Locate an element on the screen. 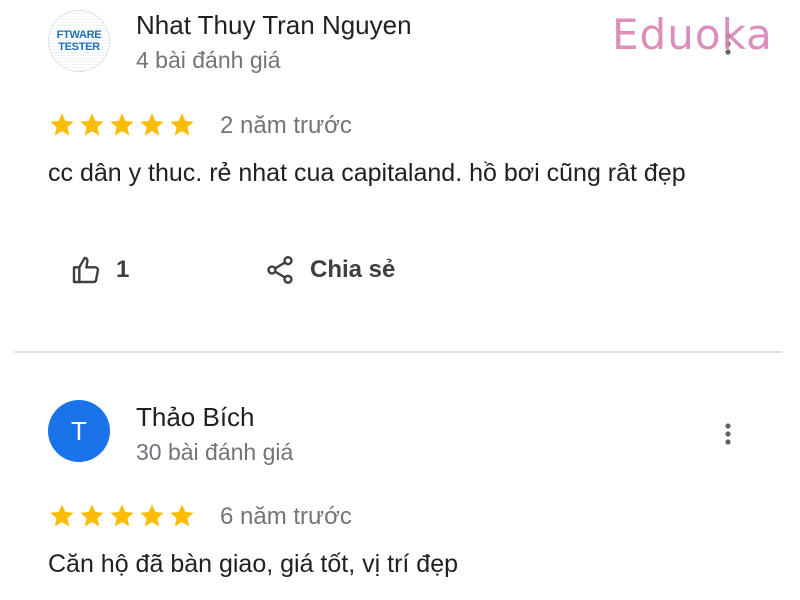 Image resolution: width=800 pixels, height=600 pixels. reviewer-name: Thảo Bích is located at coordinates (195, 417).